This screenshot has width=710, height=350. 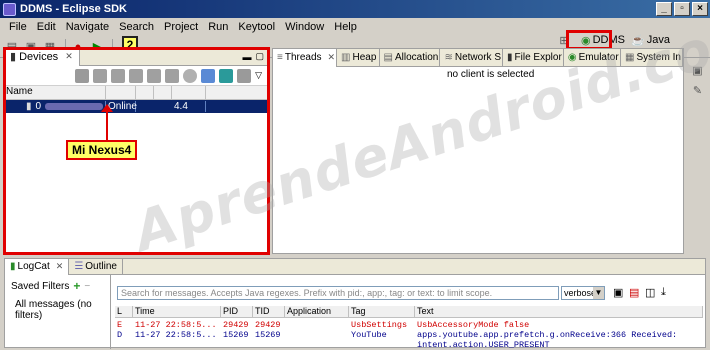 What do you see at coordinates (598, 293) in the screenshot?
I see `chevron-down-icon: ▼` at bounding box center [598, 293].